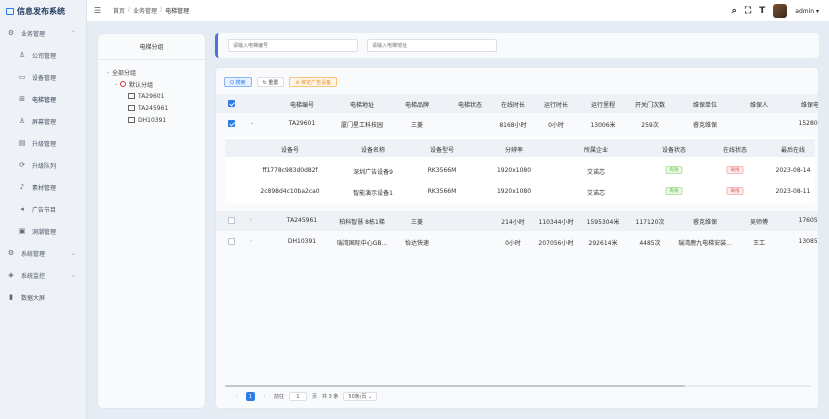 Image resolution: width=829 pixels, height=419 pixels. What do you see at coordinates (155, 72) in the screenshot?
I see `tree-node-root: ⌄ 全部分组` at bounding box center [155, 72].